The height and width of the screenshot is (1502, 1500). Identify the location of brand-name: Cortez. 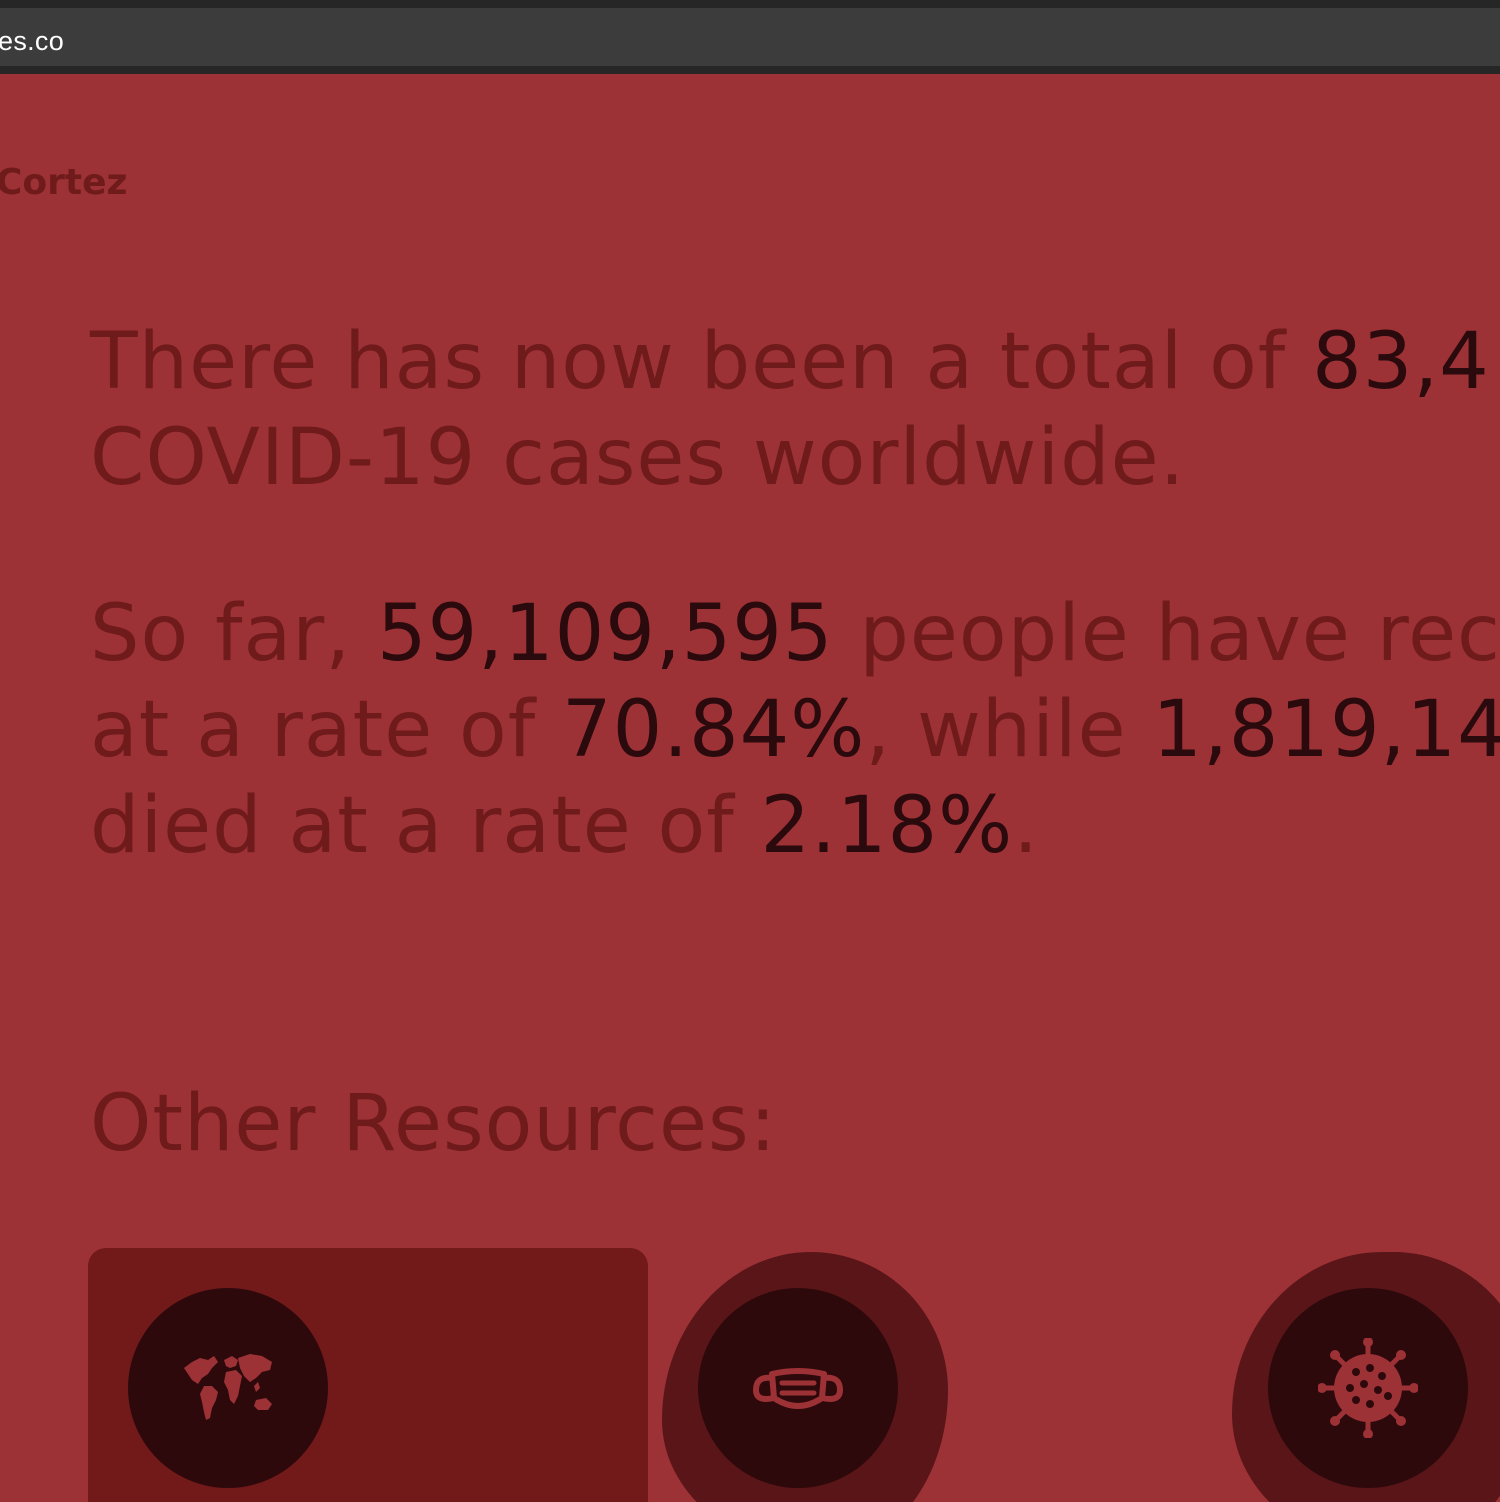
(63, 182).